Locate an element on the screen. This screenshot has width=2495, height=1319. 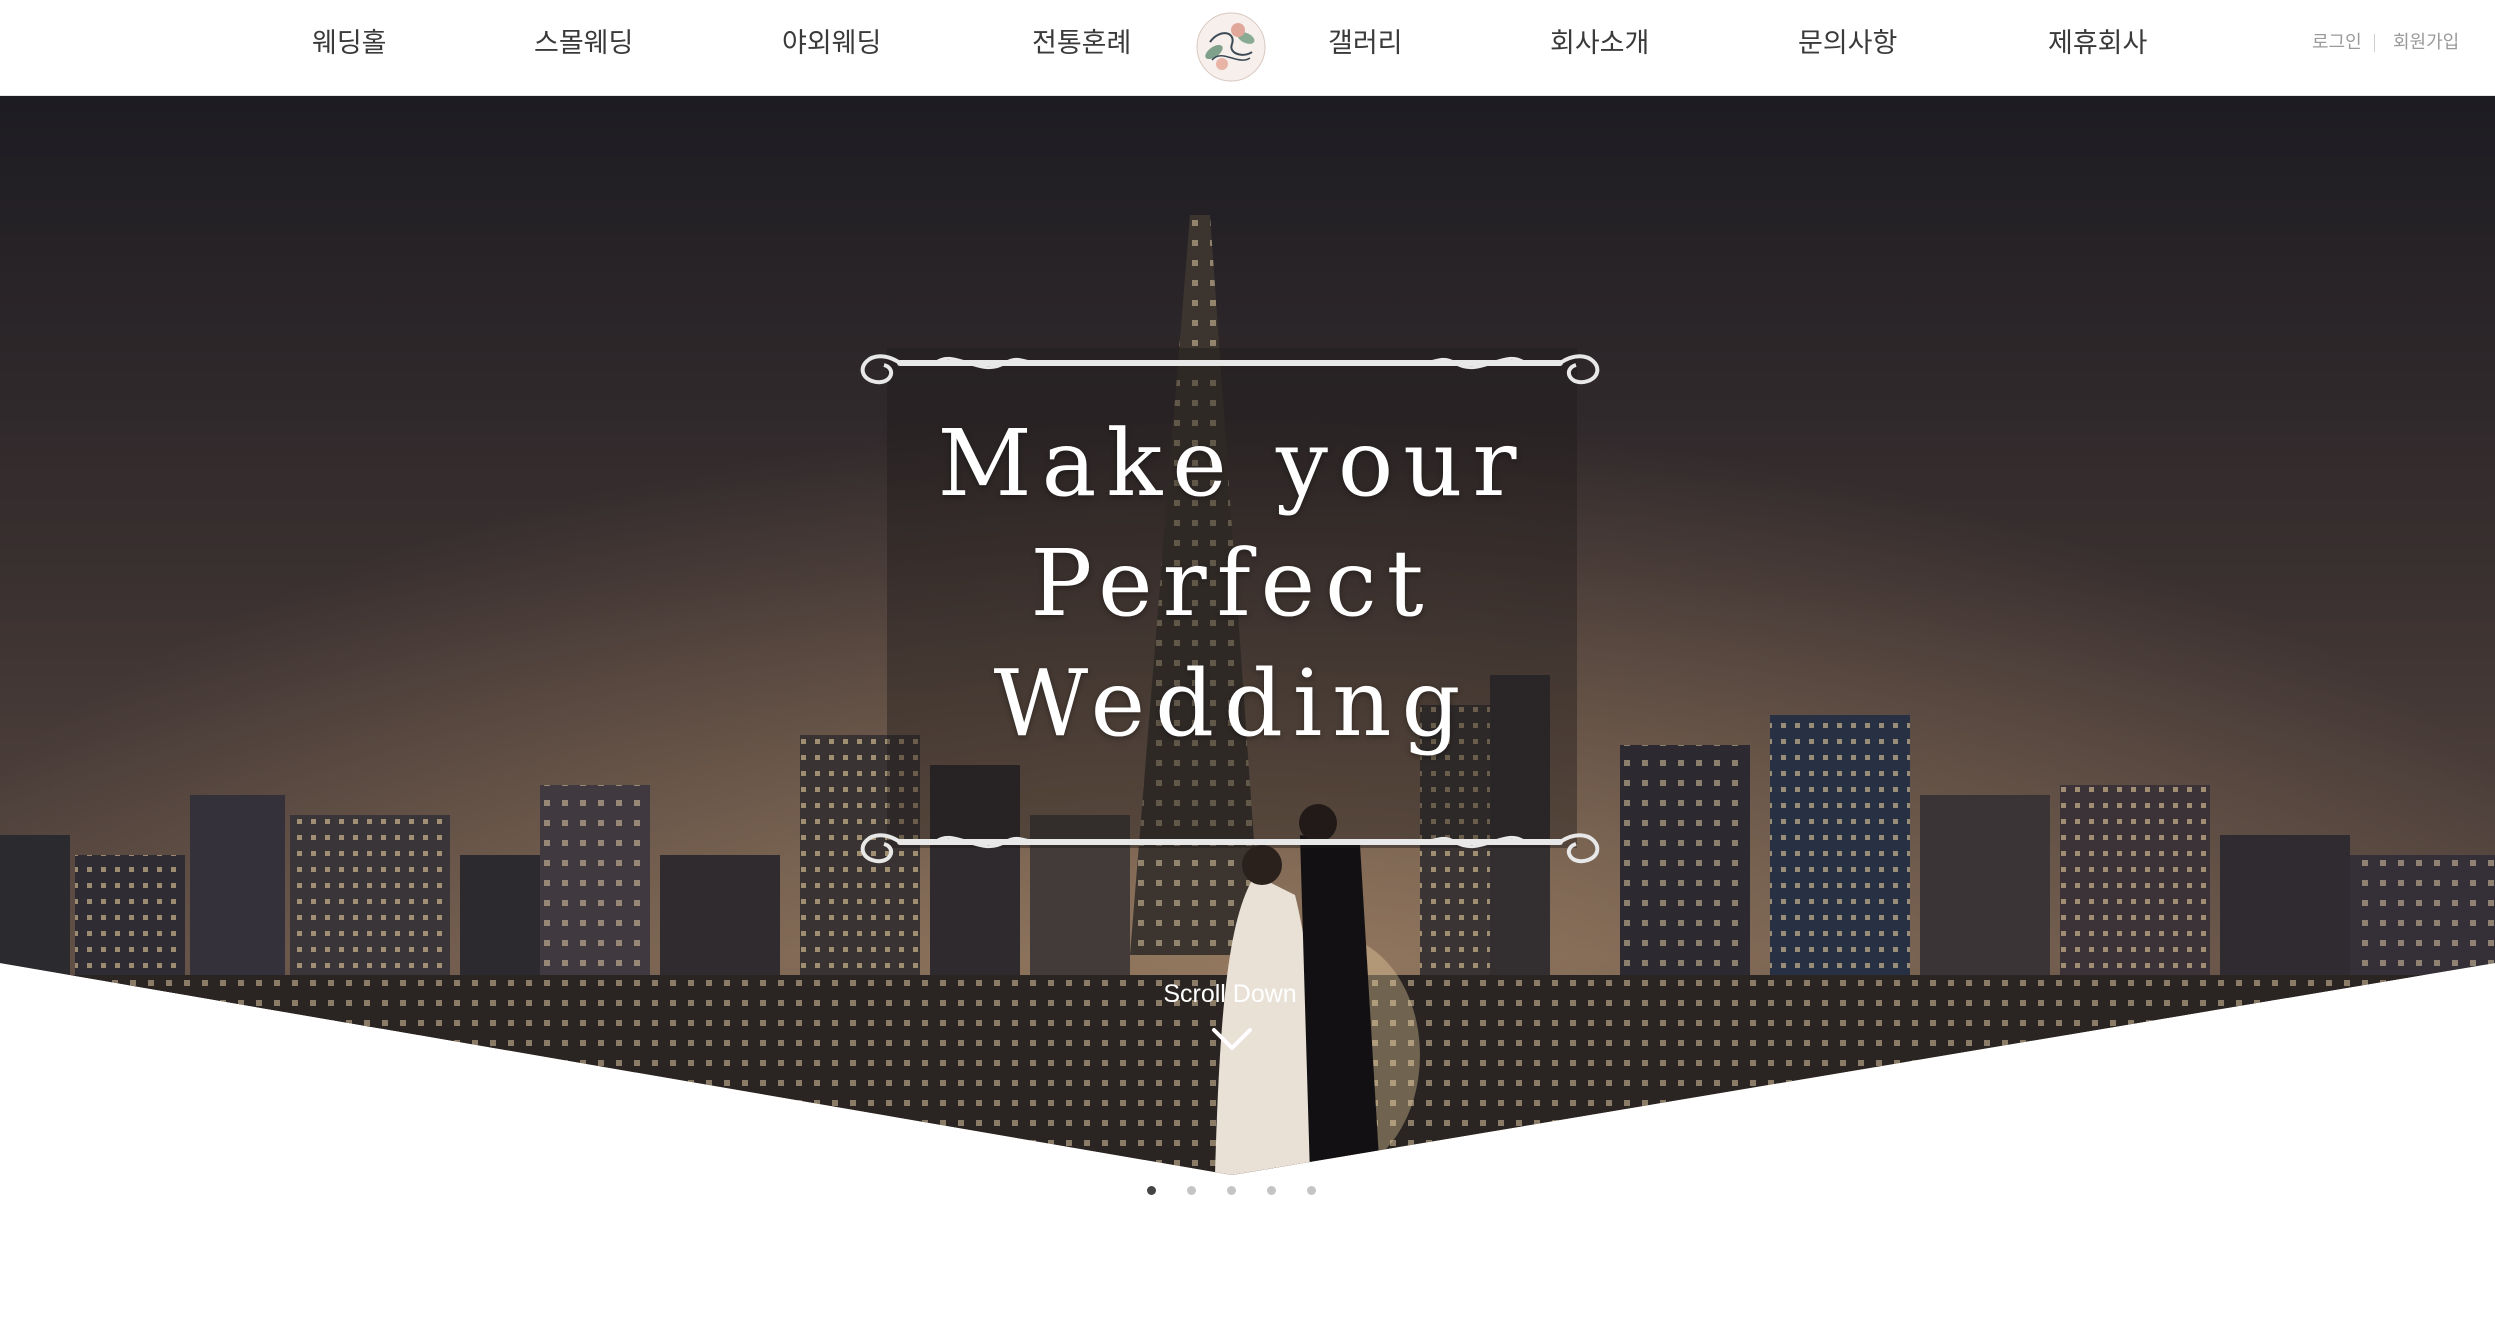
nav-item-small-wedding: 스몰웨딩 is located at coordinates (583, 44).